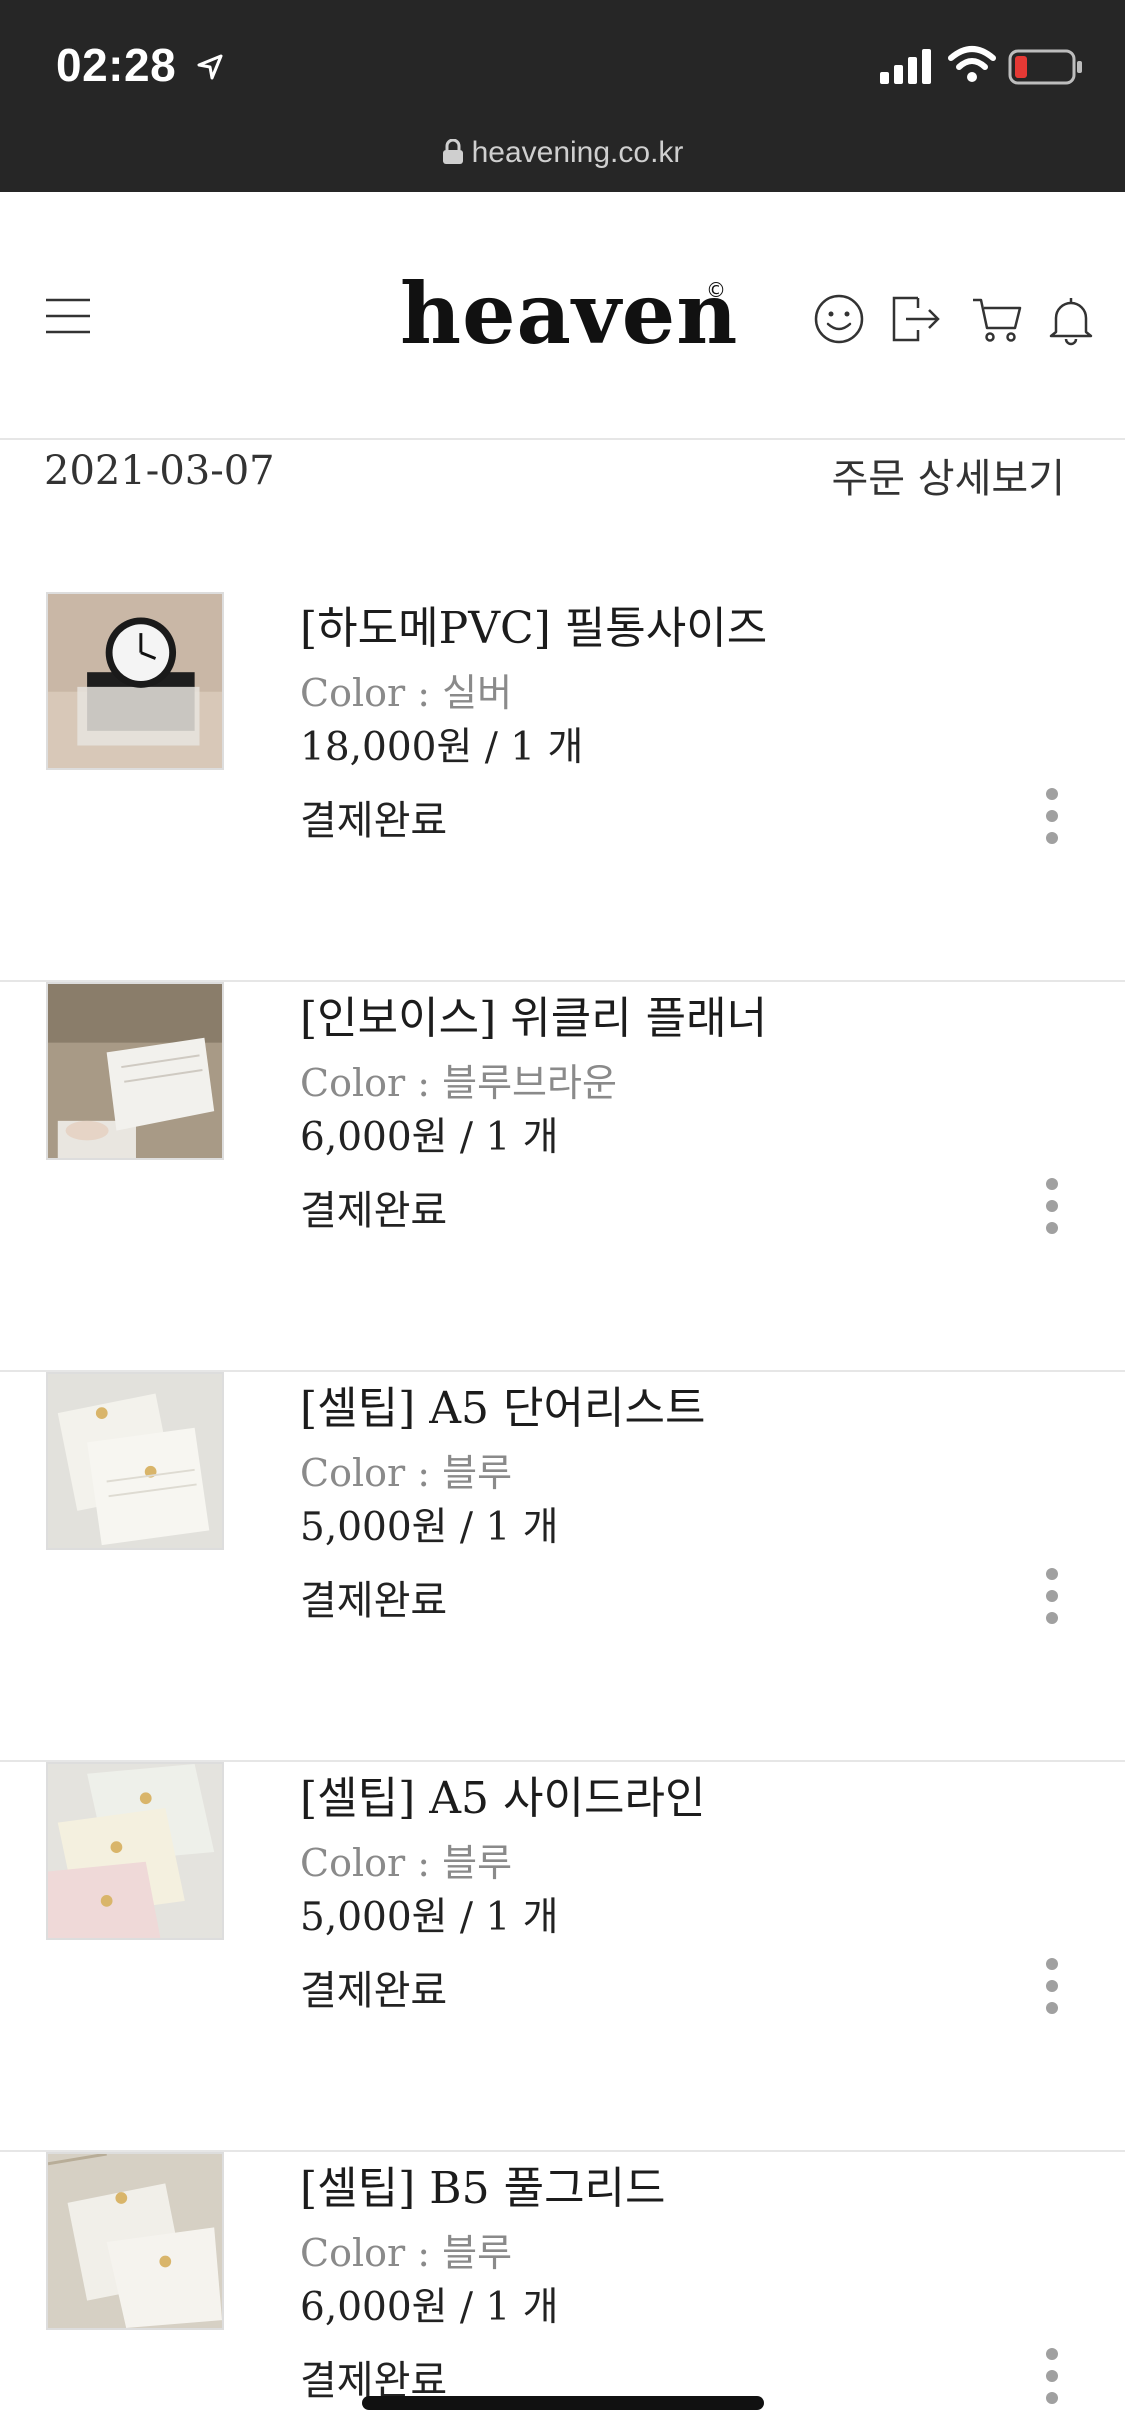 Image resolution: width=1125 pixels, height=2436 pixels. I want to click on a5-sideline-image, so click(135, 1851).